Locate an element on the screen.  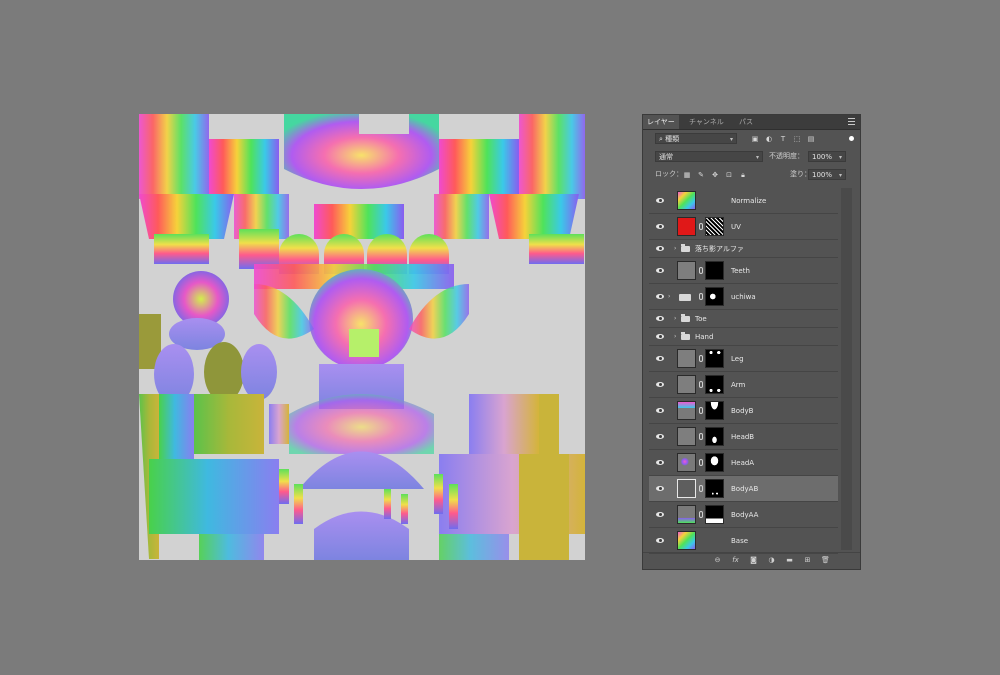
adjustment-layer-icon: ◑ is located at coordinates (771, 560).